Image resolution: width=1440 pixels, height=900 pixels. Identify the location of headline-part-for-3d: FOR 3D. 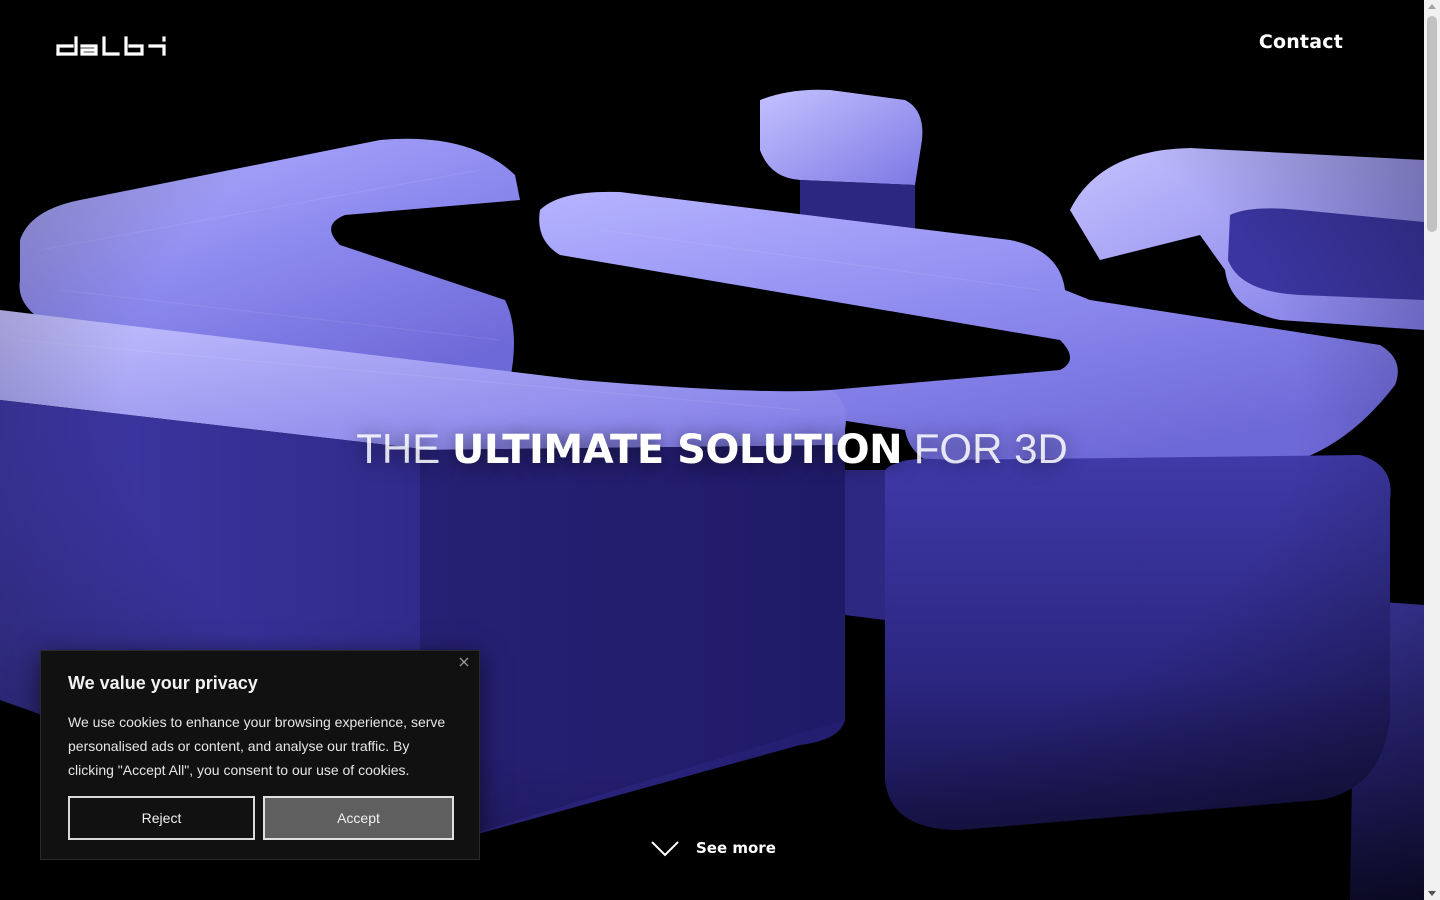
(985, 448).